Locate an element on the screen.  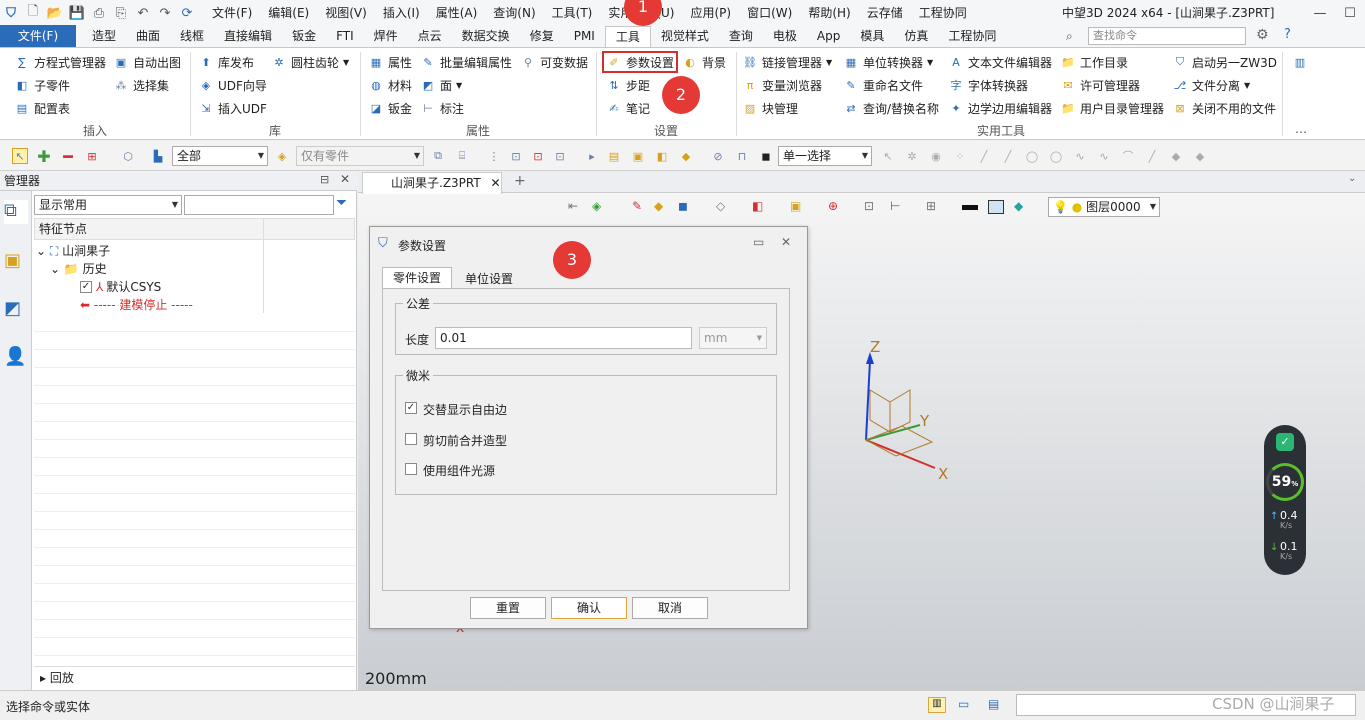
print-icon: ⎙ is located at coordinates (99, 13).